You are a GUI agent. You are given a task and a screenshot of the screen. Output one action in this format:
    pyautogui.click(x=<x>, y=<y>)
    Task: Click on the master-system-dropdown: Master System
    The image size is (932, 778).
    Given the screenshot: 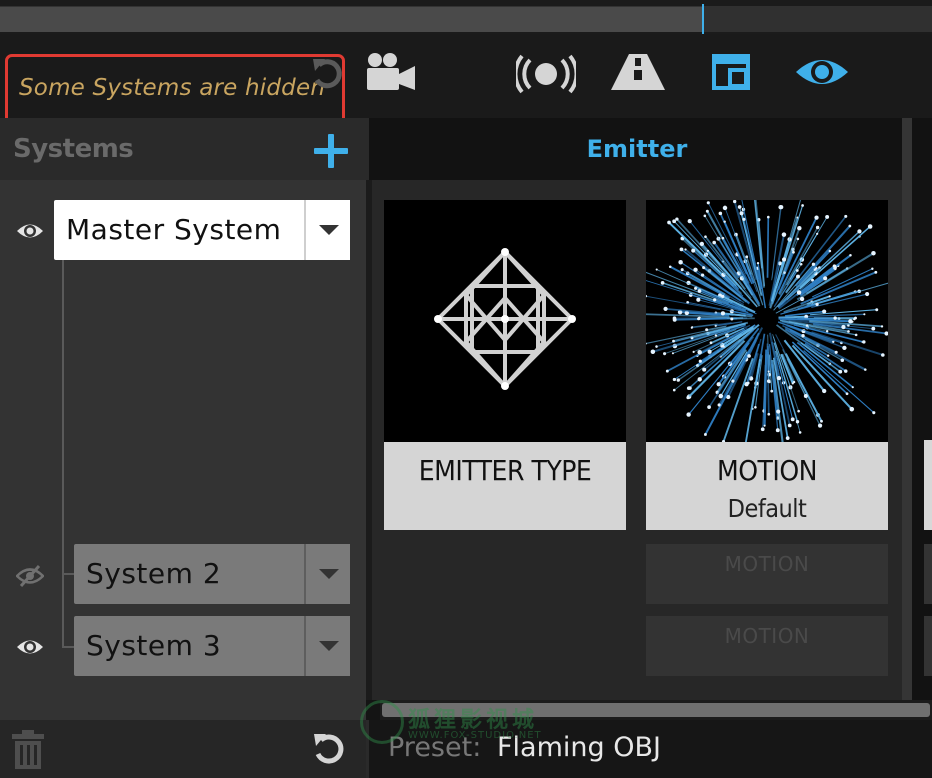 What is the action you would take?
    pyautogui.click(x=202, y=230)
    